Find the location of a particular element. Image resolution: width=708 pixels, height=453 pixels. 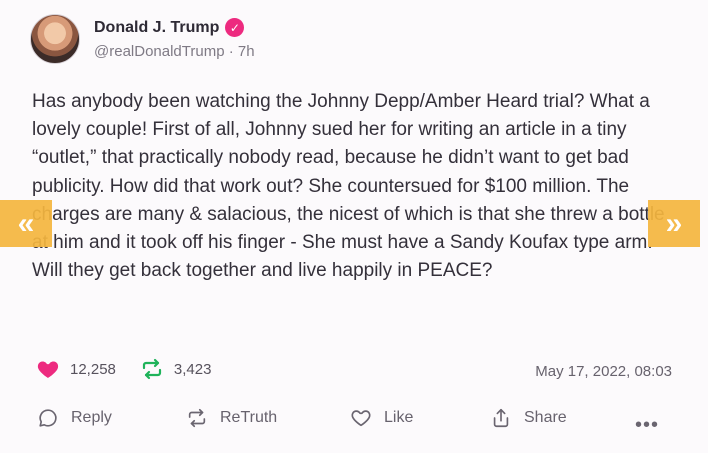

reply-label: Reply is located at coordinates (91, 417).